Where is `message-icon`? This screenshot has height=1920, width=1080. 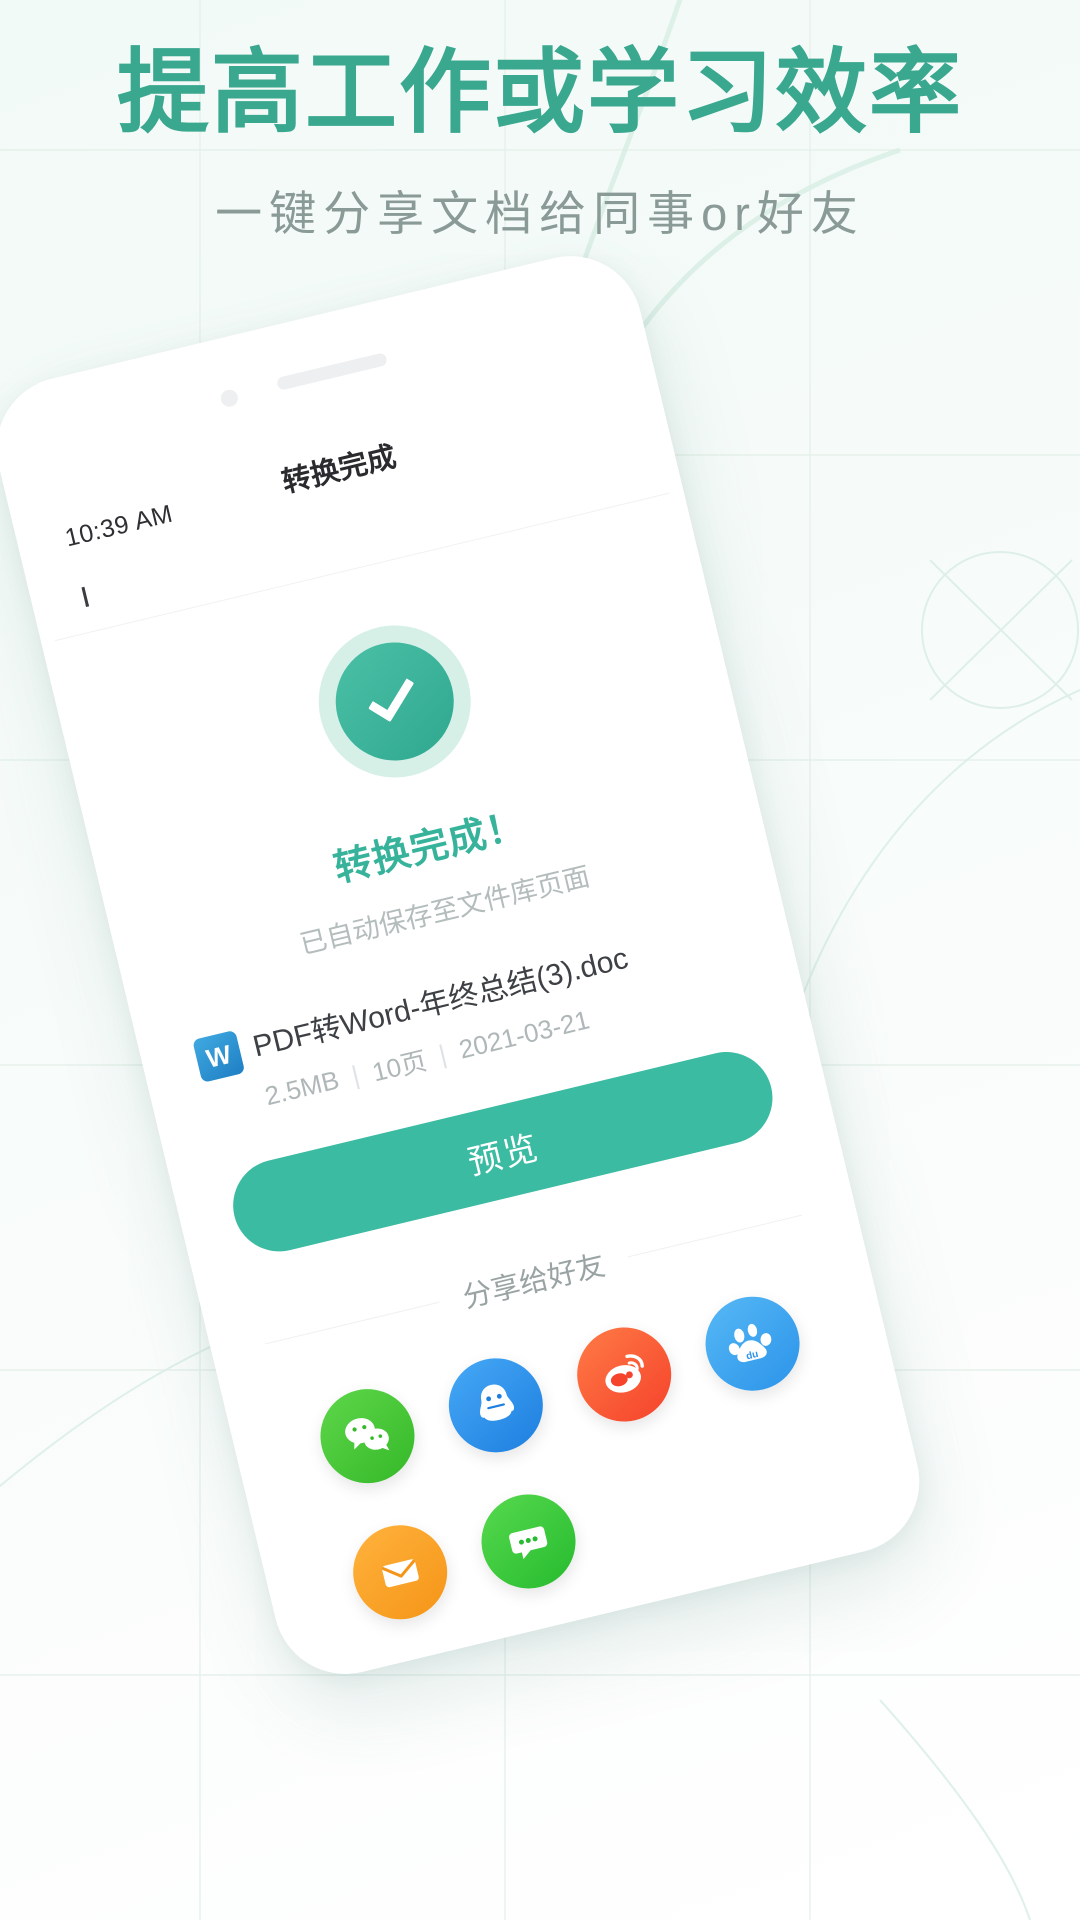 message-icon is located at coordinates (528, 1543).